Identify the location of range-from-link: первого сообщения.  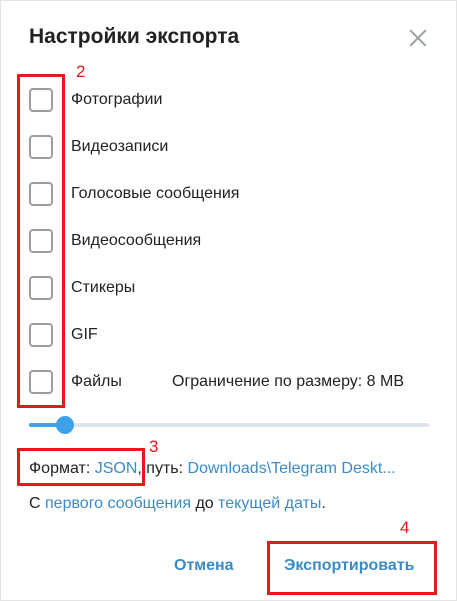
(118, 503).